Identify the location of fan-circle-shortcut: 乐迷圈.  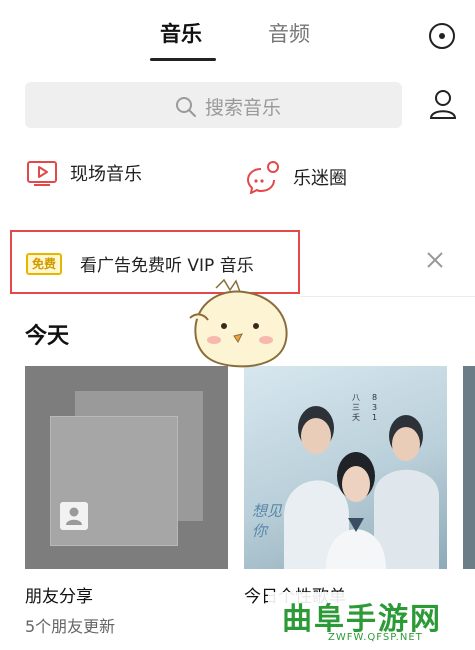
(296, 177).